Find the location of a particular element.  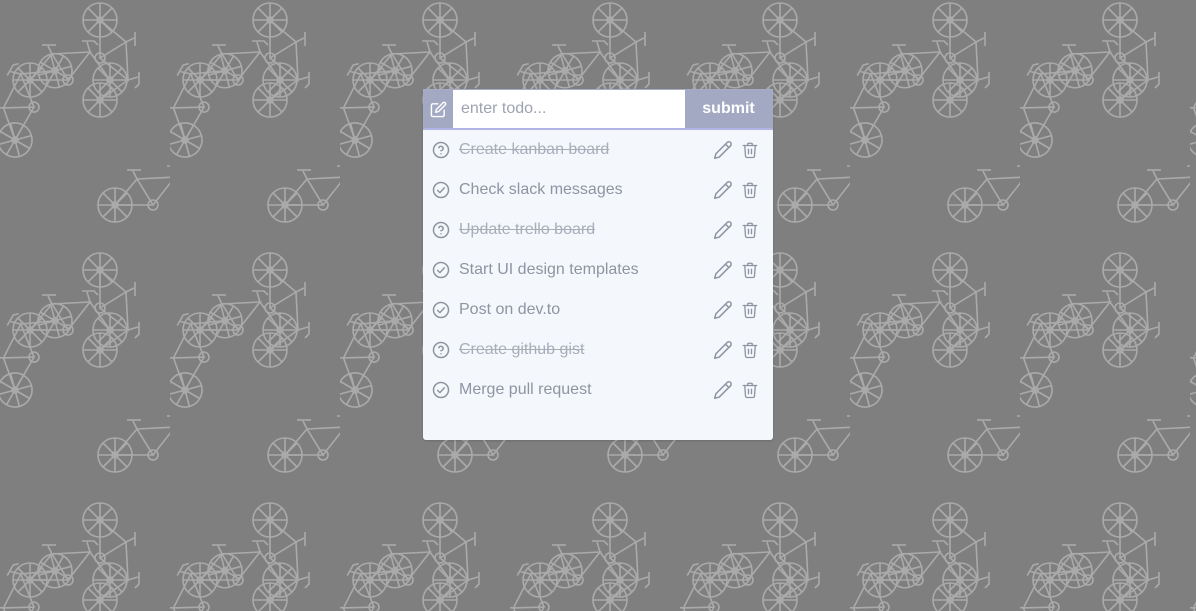

todo-text: Post on dev.to is located at coordinates (510, 309).